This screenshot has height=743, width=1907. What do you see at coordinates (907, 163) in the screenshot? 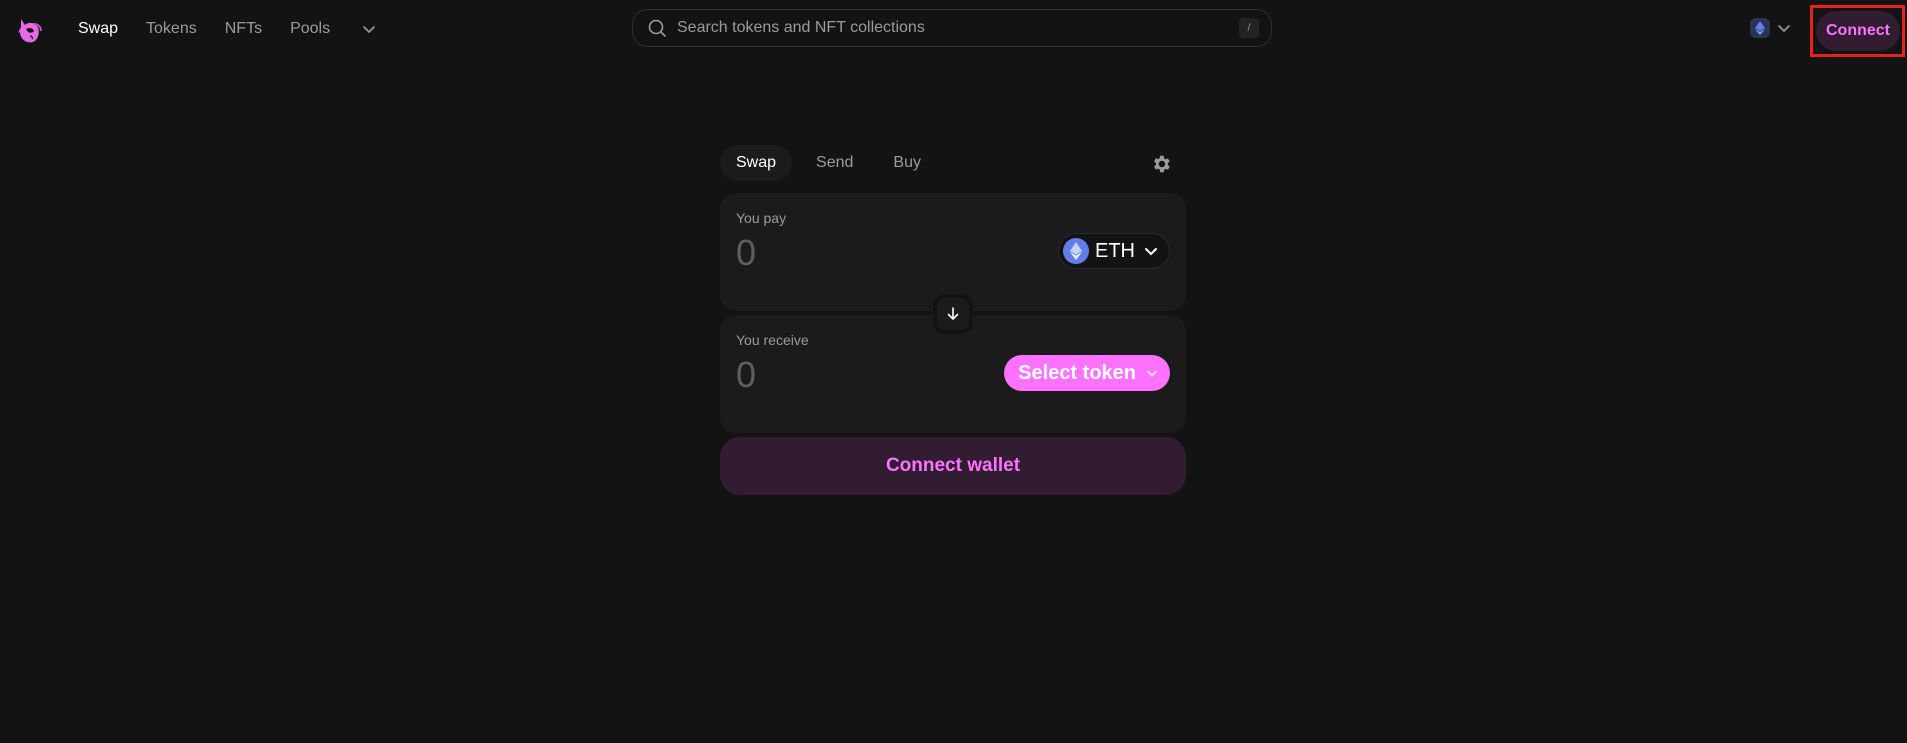
I see `tab-buy: Buy` at bounding box center [907, 163].